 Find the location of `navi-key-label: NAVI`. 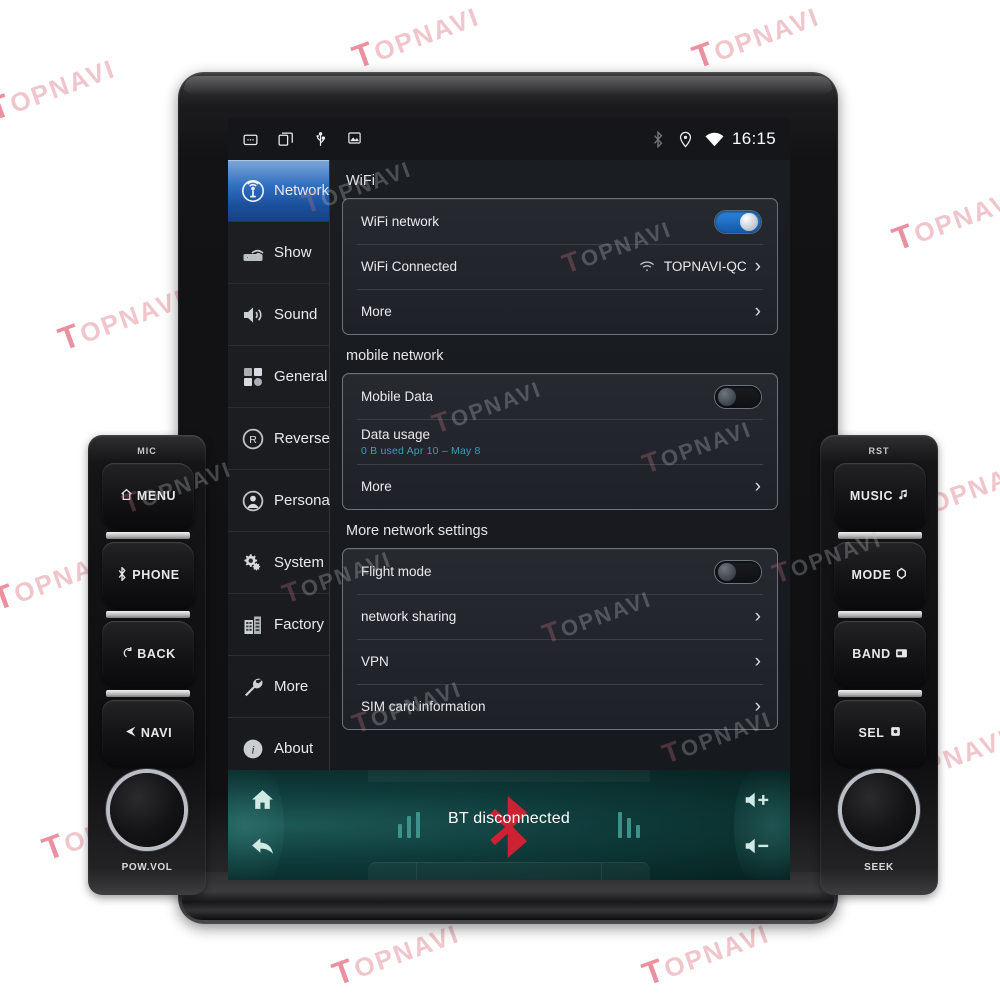

navi-key-label: NAVI is located at coordinates (156, 733).